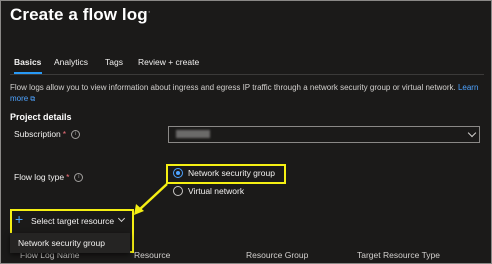 This screenshot has height=264, width=492. I want to click on column-header-resource: Resource, so click(152, 255).